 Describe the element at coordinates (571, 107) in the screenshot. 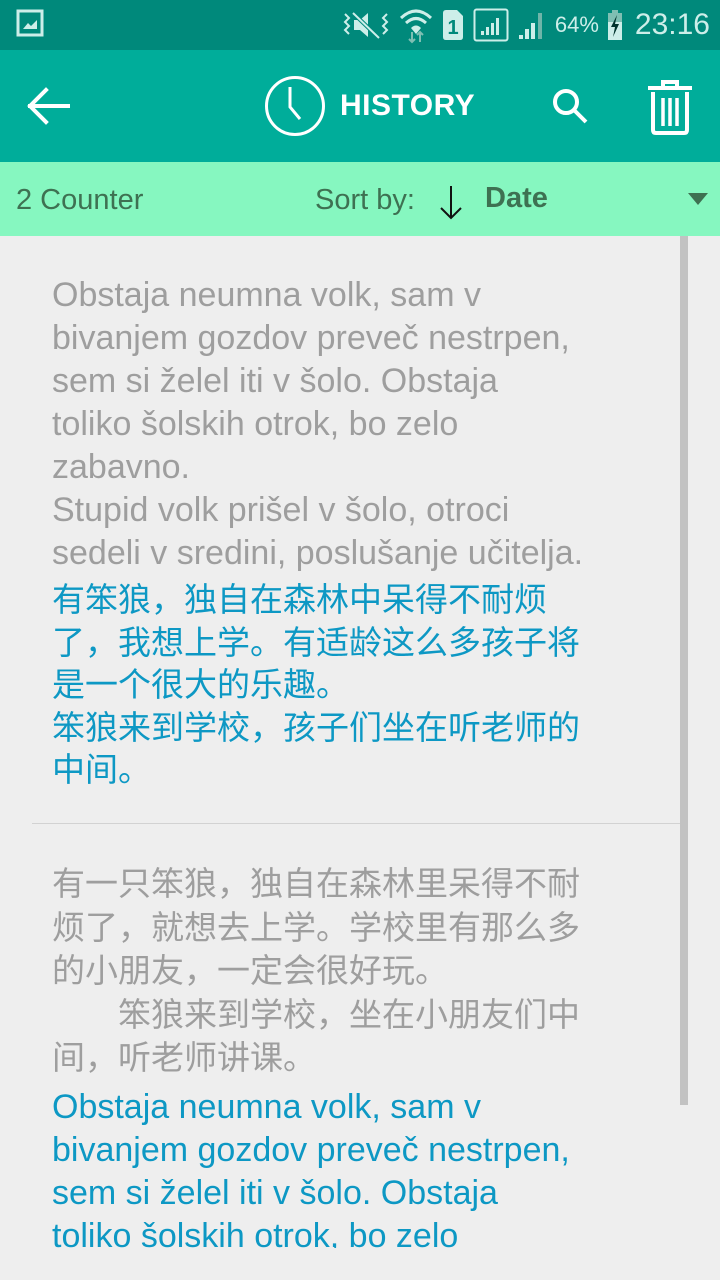

I see `search-icon` at that location.